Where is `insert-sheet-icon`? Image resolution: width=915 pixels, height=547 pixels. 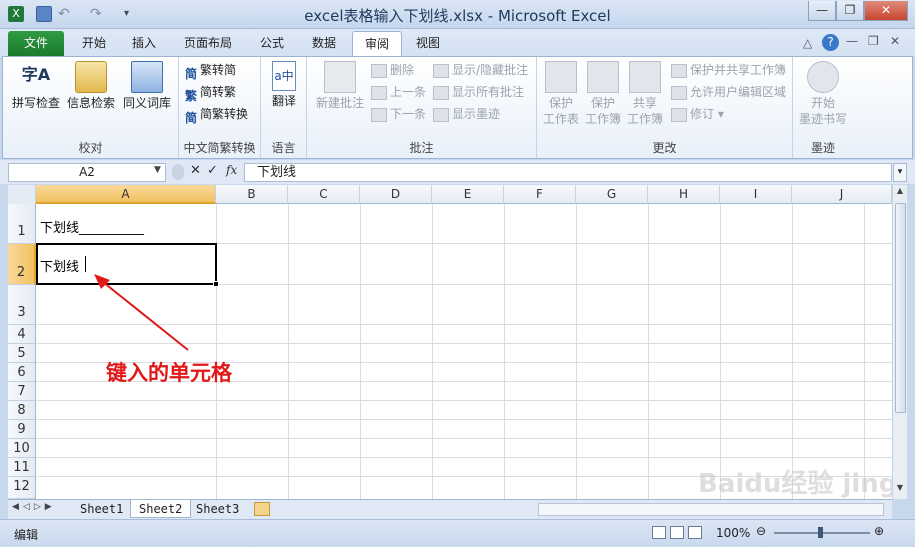
insert-sheet-icon is located at coordinates (262, 509).